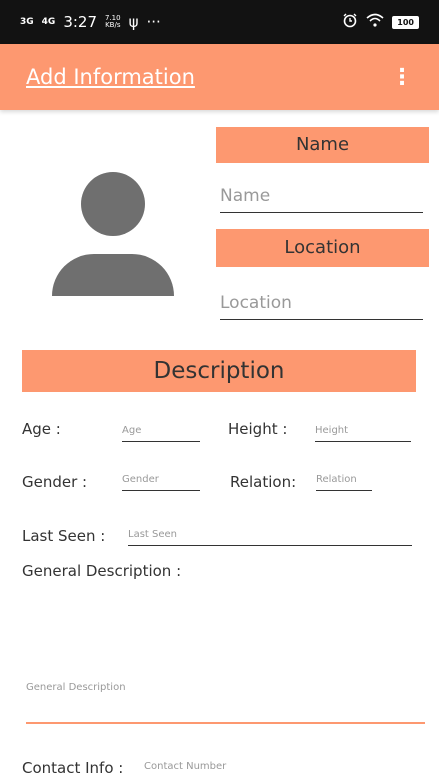 This screenshot has height=775, width=439. I want to click on page-title: Add Information, so click(110, 77).